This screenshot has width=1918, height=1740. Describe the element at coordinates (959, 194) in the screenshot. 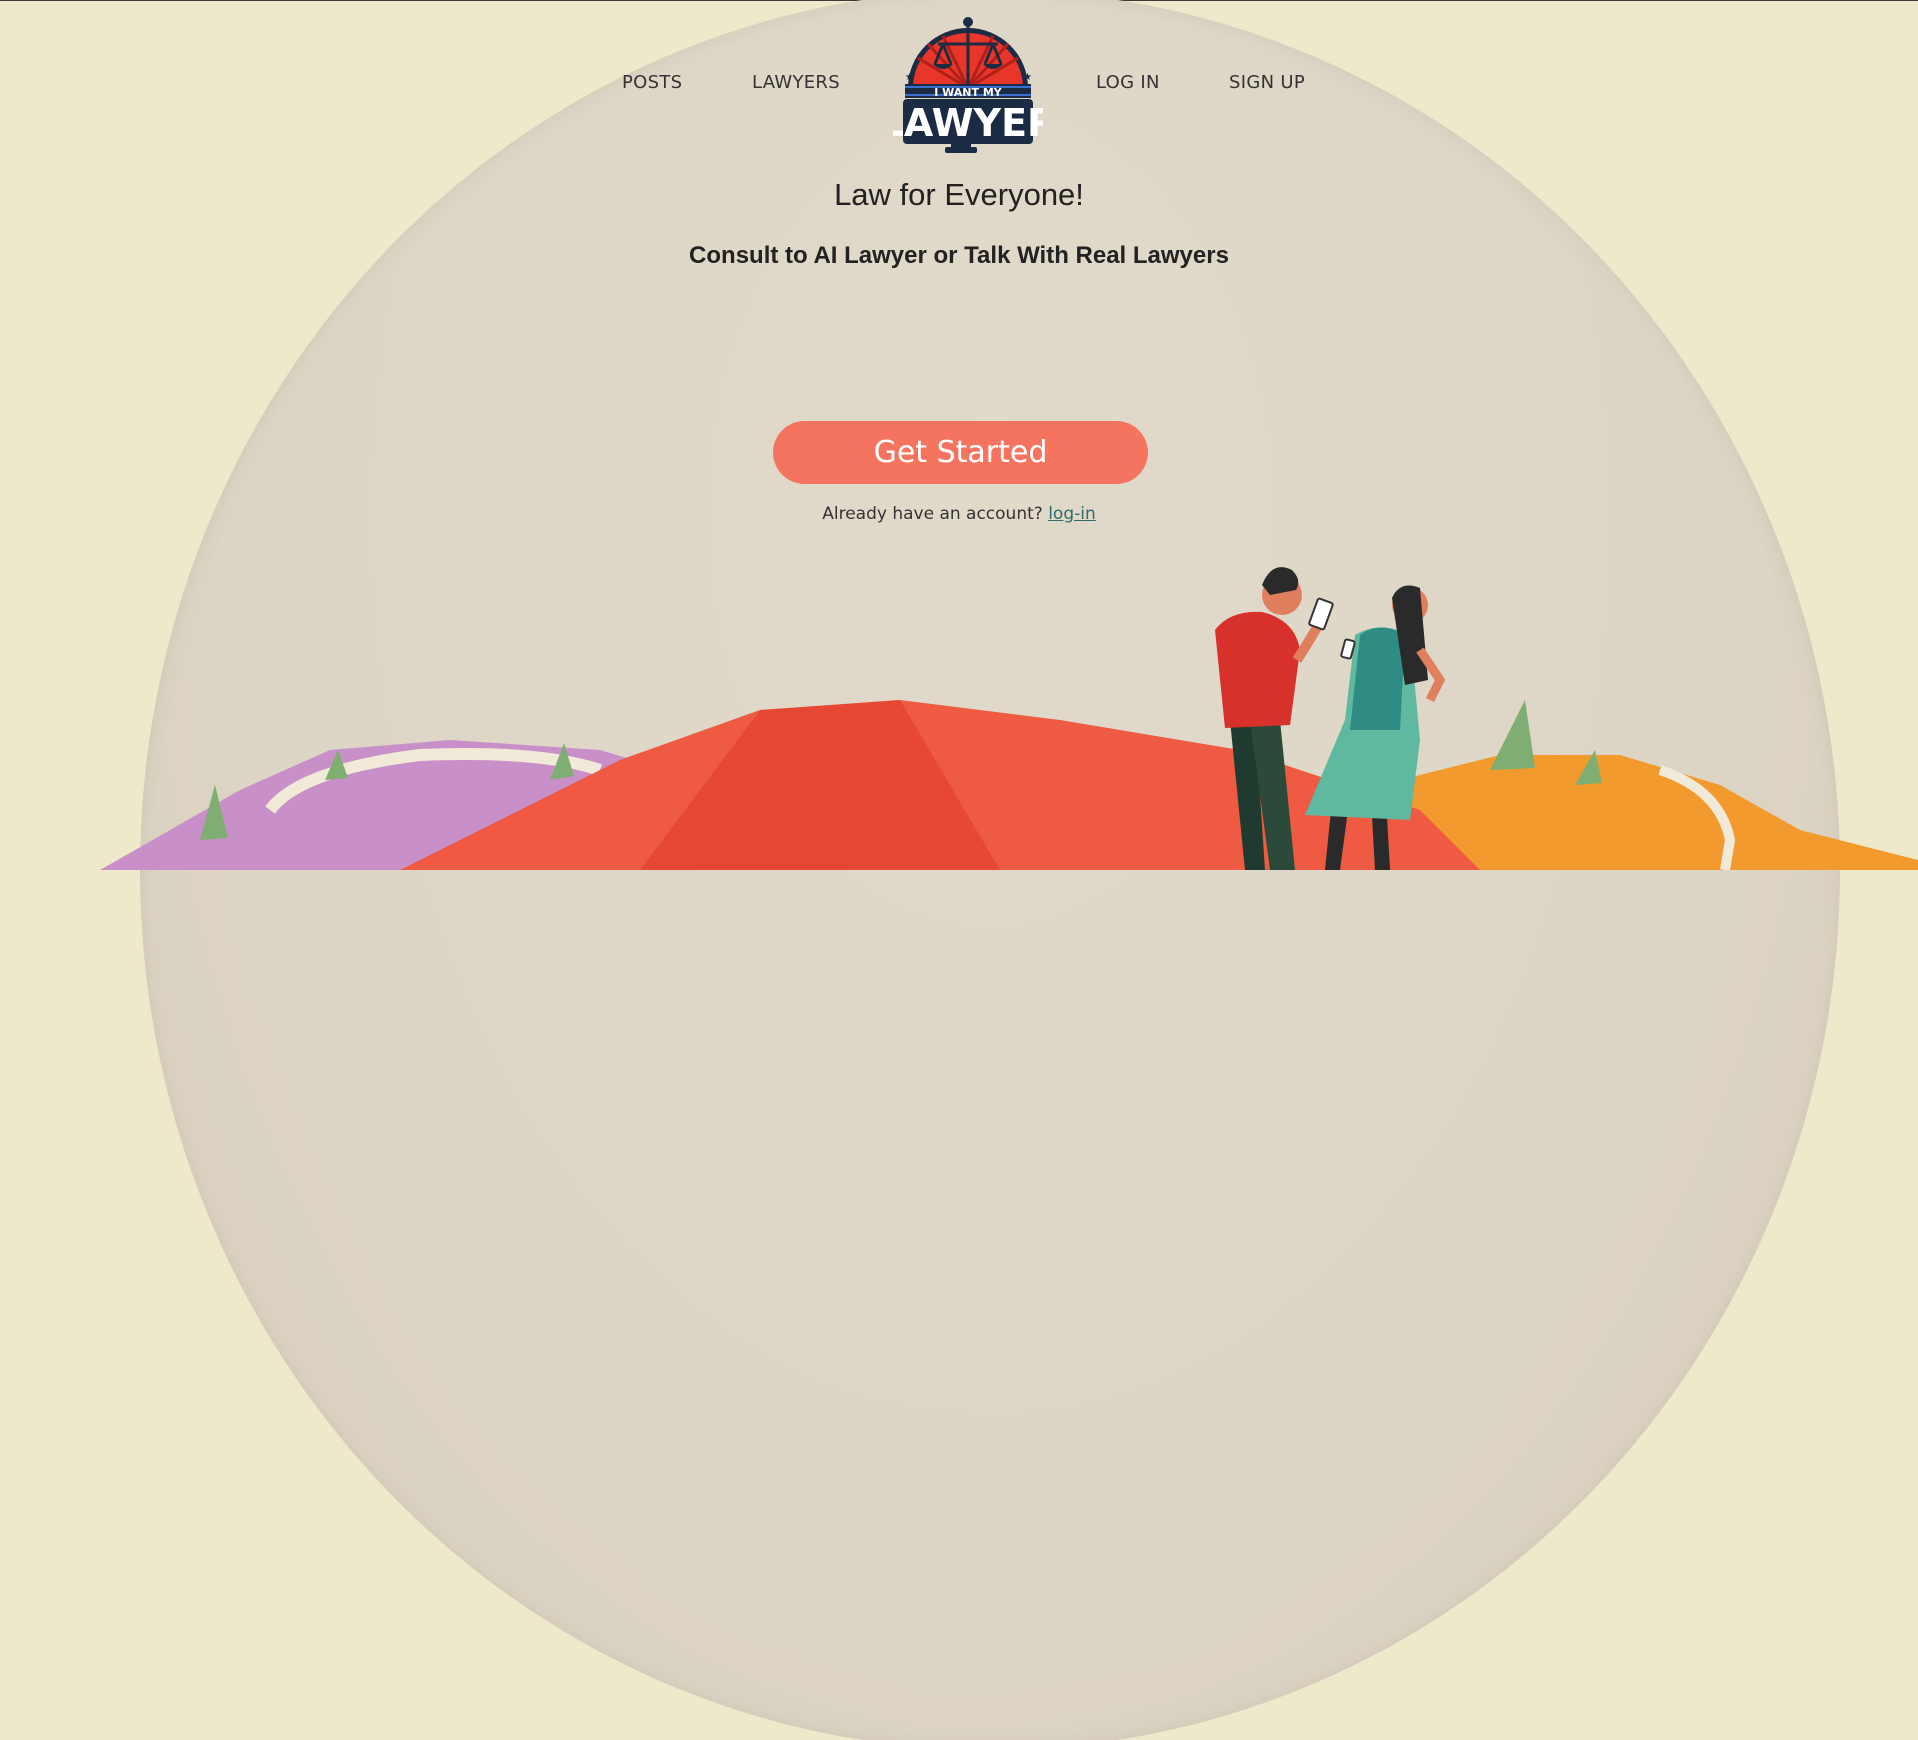

I see `hero-title: Law for Everyone!` at that location.